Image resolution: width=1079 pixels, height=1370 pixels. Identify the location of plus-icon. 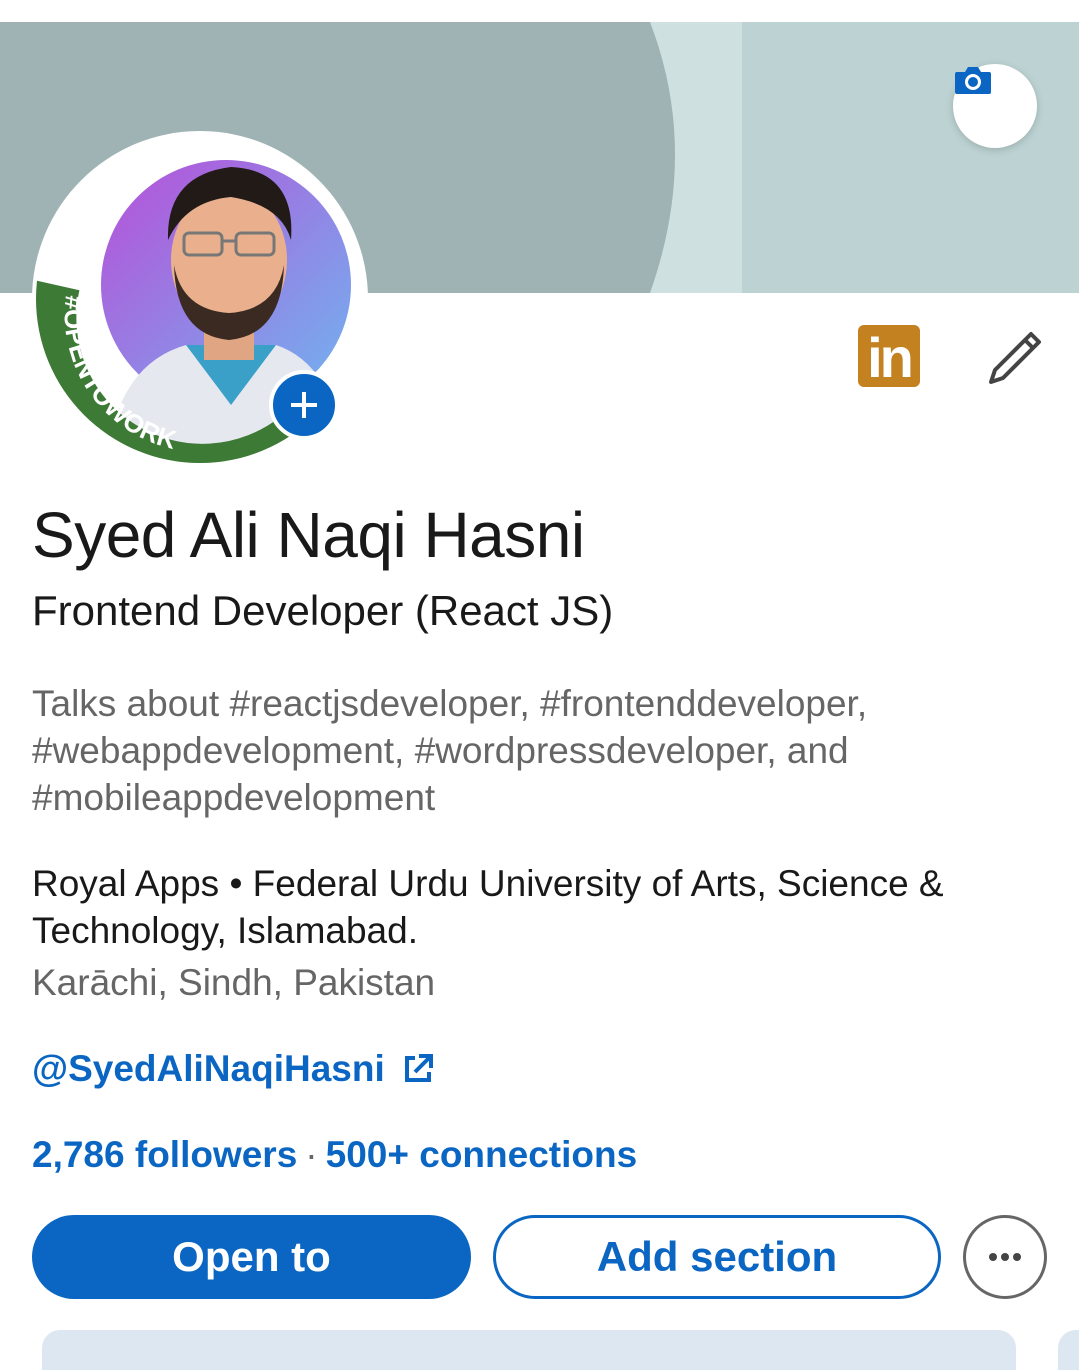
(304, 405).